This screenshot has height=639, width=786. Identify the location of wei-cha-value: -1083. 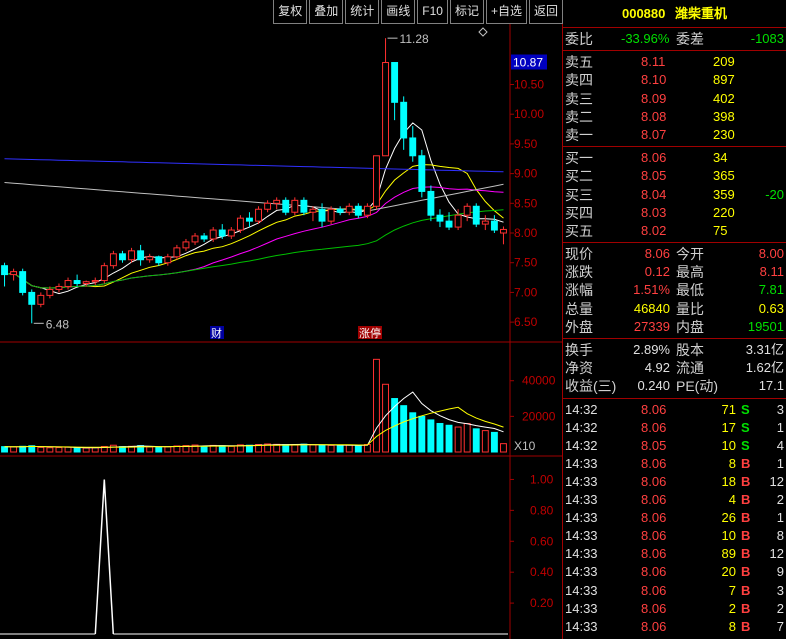
(767, 38).